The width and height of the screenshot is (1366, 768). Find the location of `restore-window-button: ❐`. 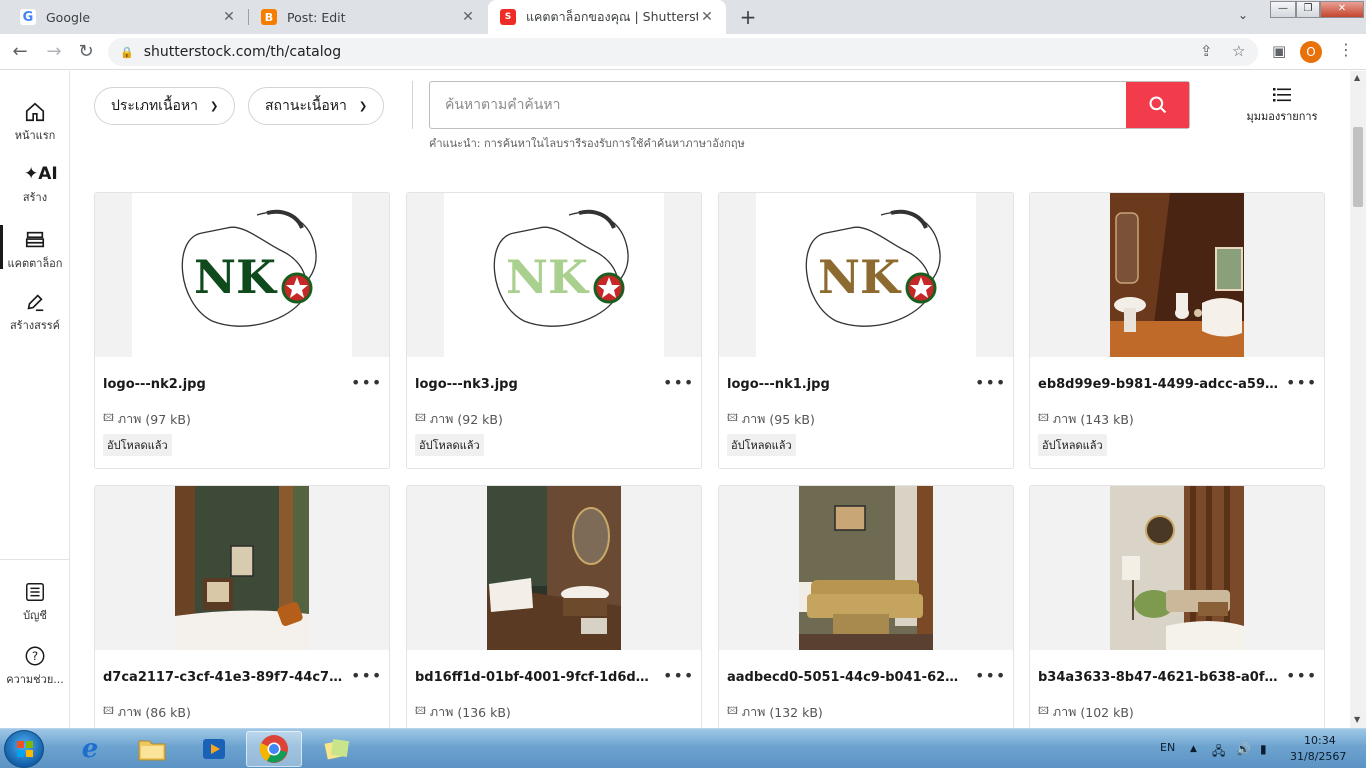

restore-window-button: ❐ is located at coordinates (1308, 9).